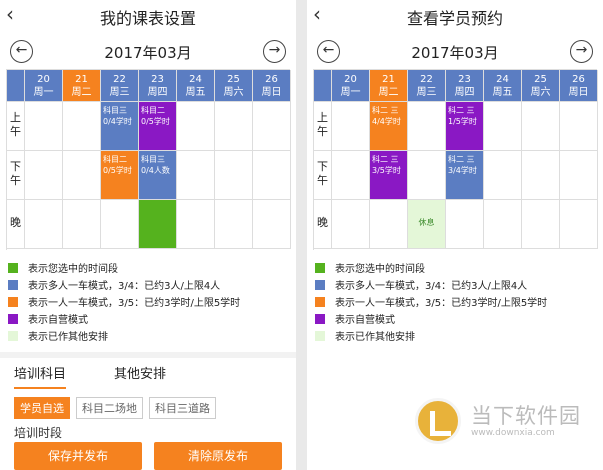 This screenshot has width=603, height=470. I want to click on booking-block: 科二 三 3/5学时, so click(388, 175).